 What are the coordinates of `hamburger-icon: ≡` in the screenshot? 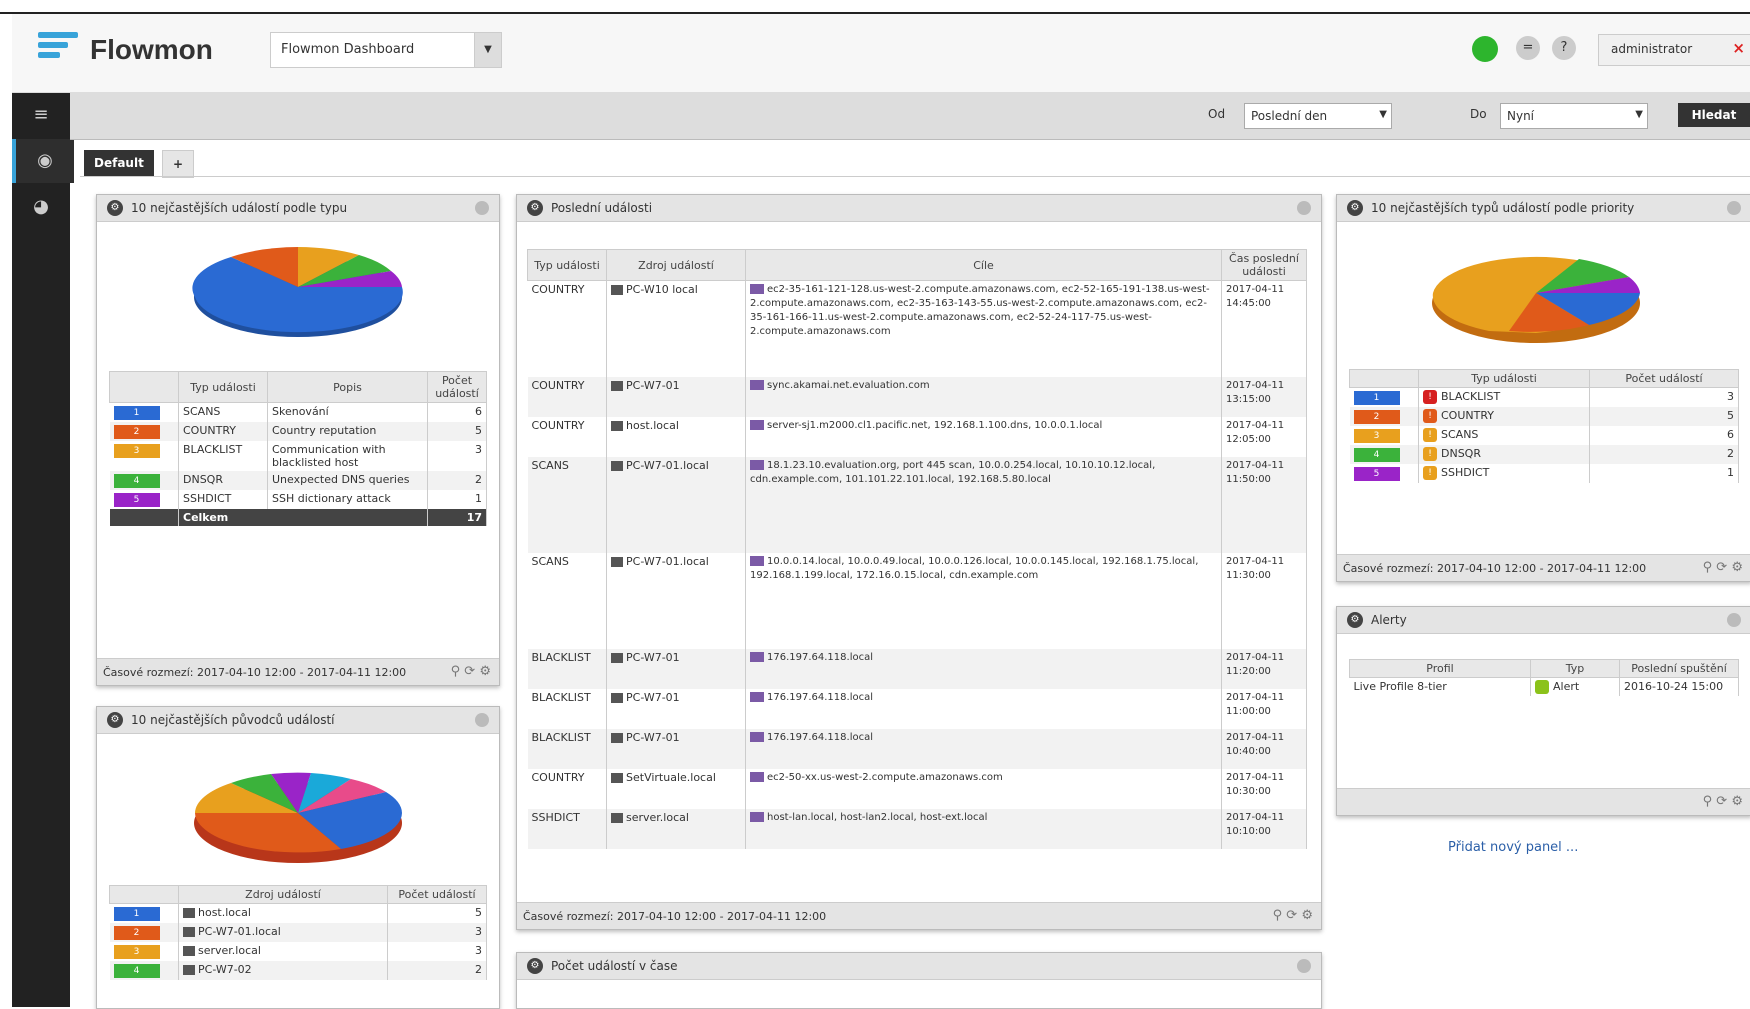 It's located at (41, 115).